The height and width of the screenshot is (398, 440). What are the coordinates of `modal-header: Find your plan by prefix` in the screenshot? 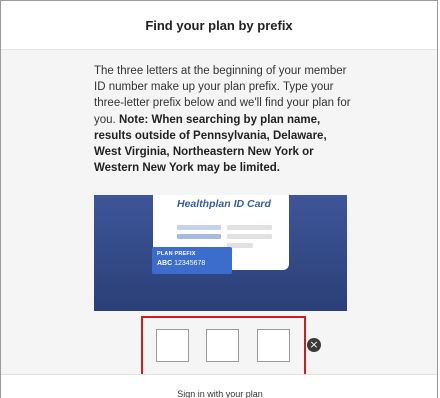 It's located at (219, 25).